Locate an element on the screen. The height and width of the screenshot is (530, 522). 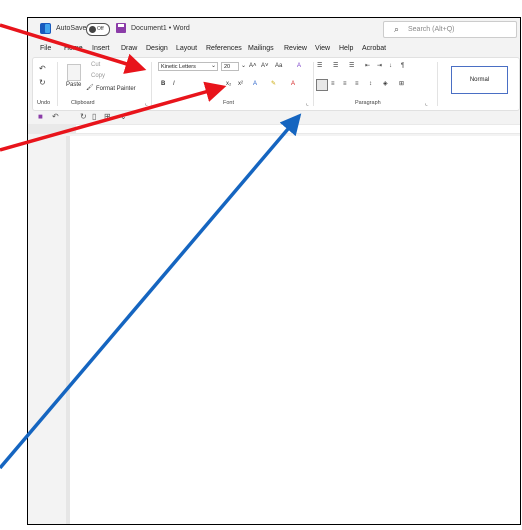
red-arrow-font-size is located at coordinates (113, 116).